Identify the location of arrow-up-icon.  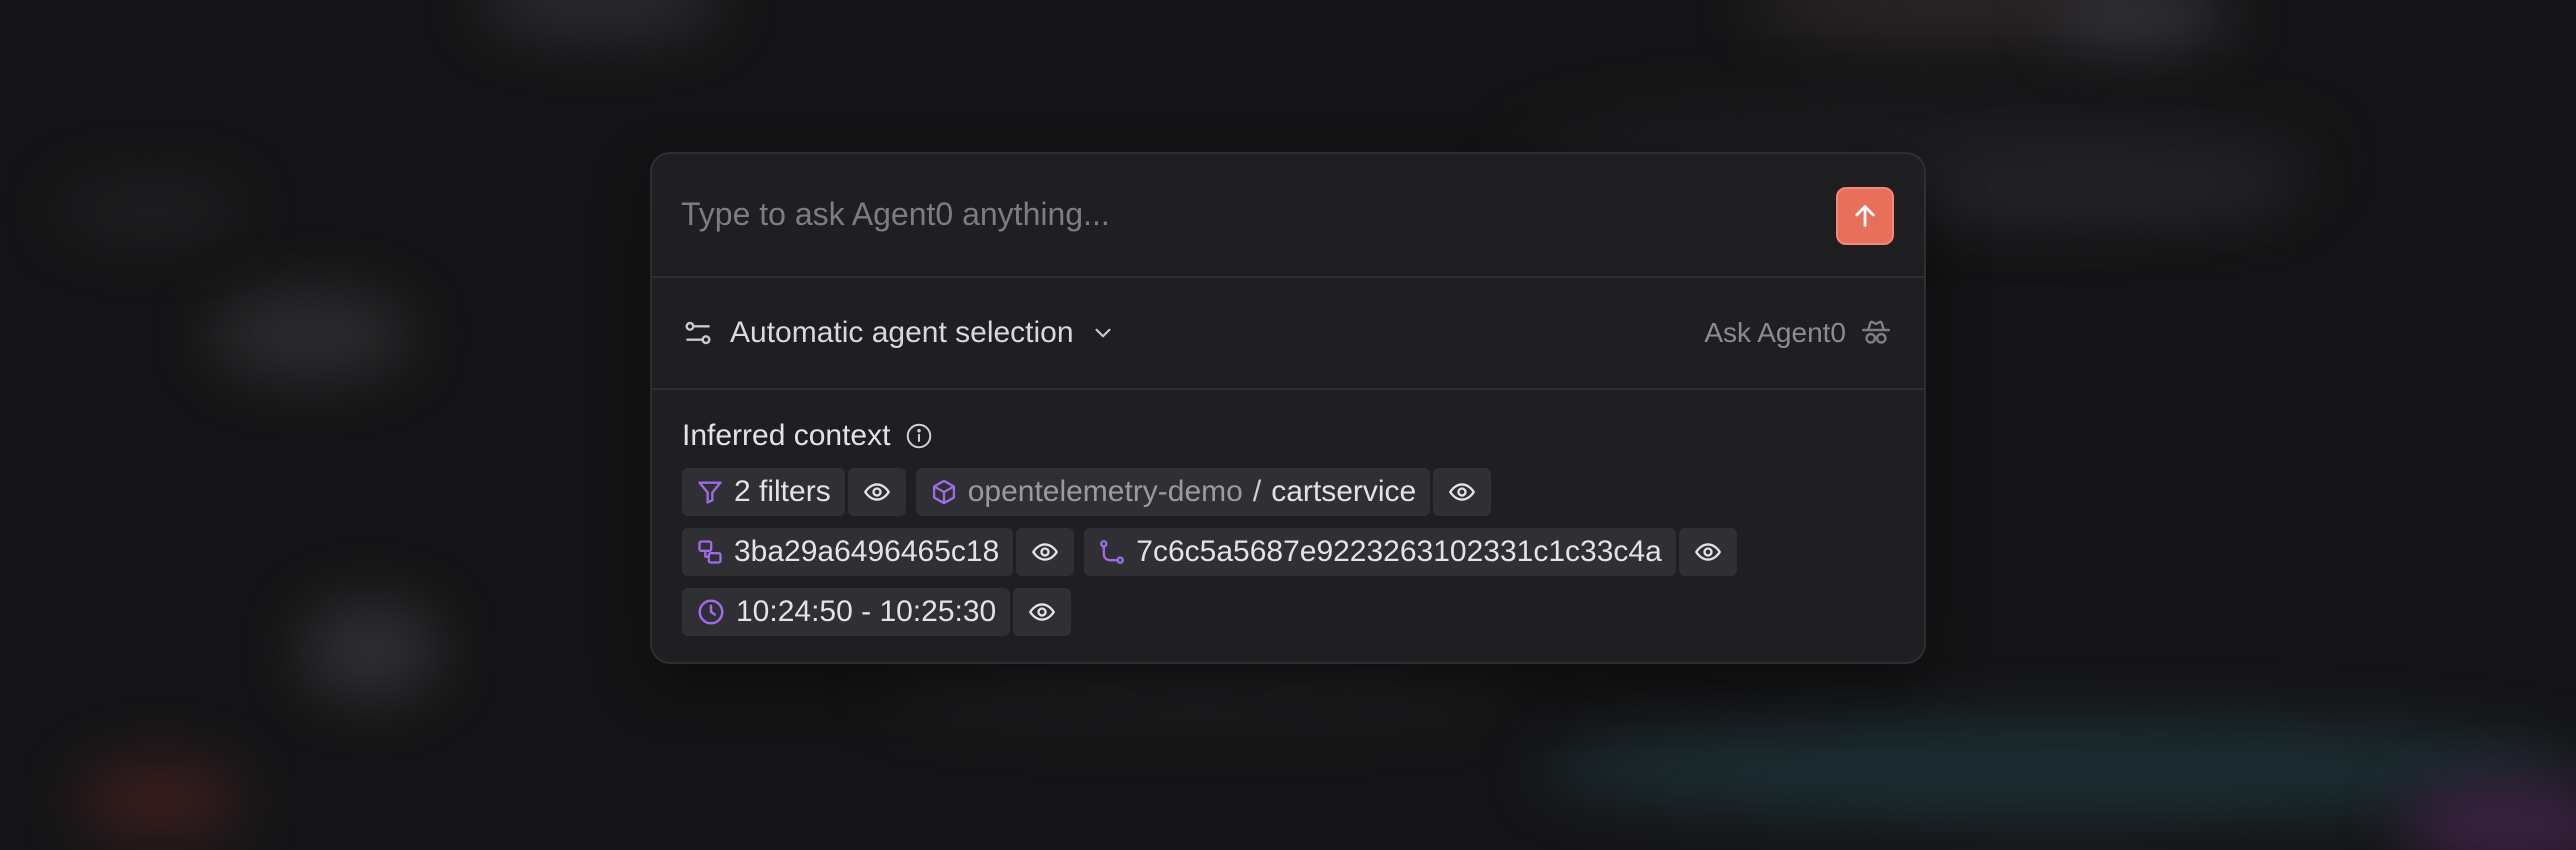
(1865, 216).